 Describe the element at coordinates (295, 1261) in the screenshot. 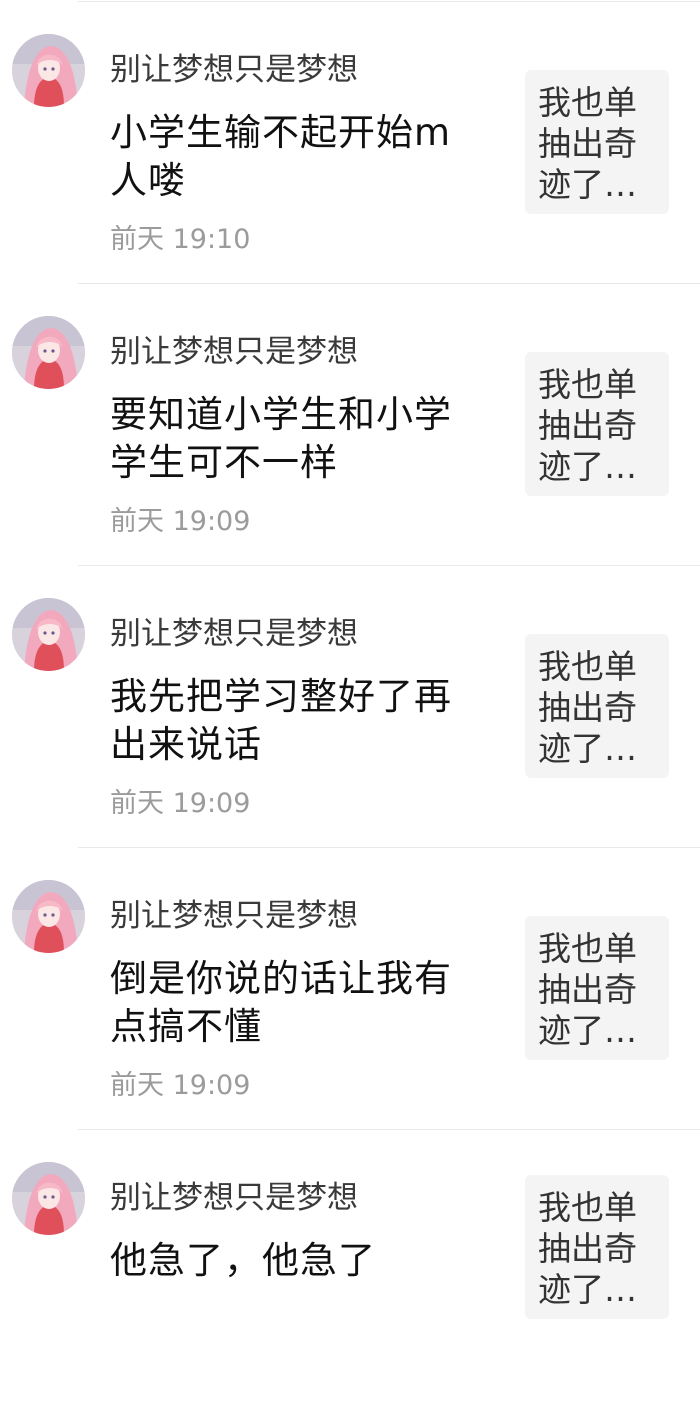

I see `comment-text: 他急了，他急了` at that location.